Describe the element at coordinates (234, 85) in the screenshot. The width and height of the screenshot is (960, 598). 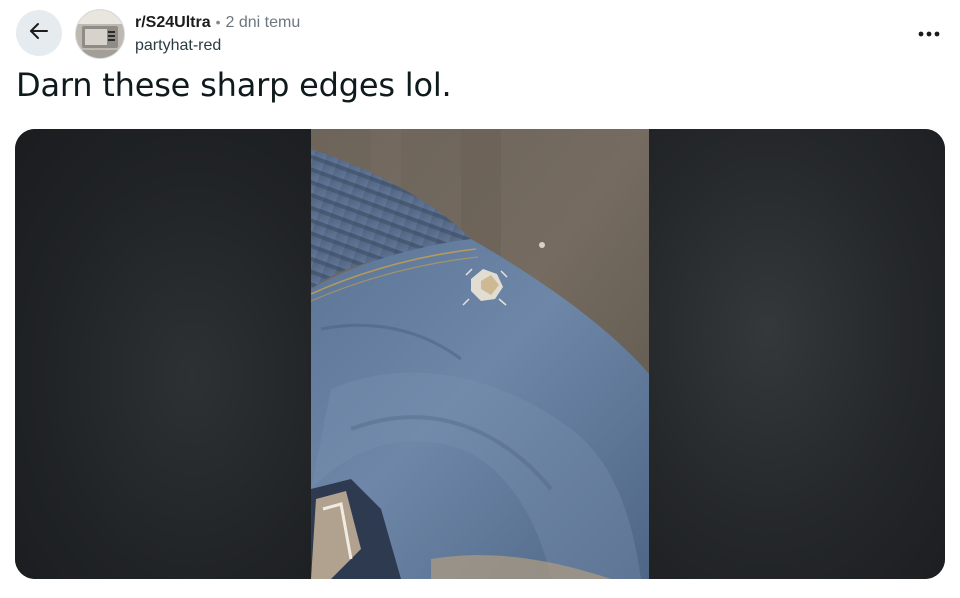
I see `post-title: Darn these sharp edges lol.` at that location.